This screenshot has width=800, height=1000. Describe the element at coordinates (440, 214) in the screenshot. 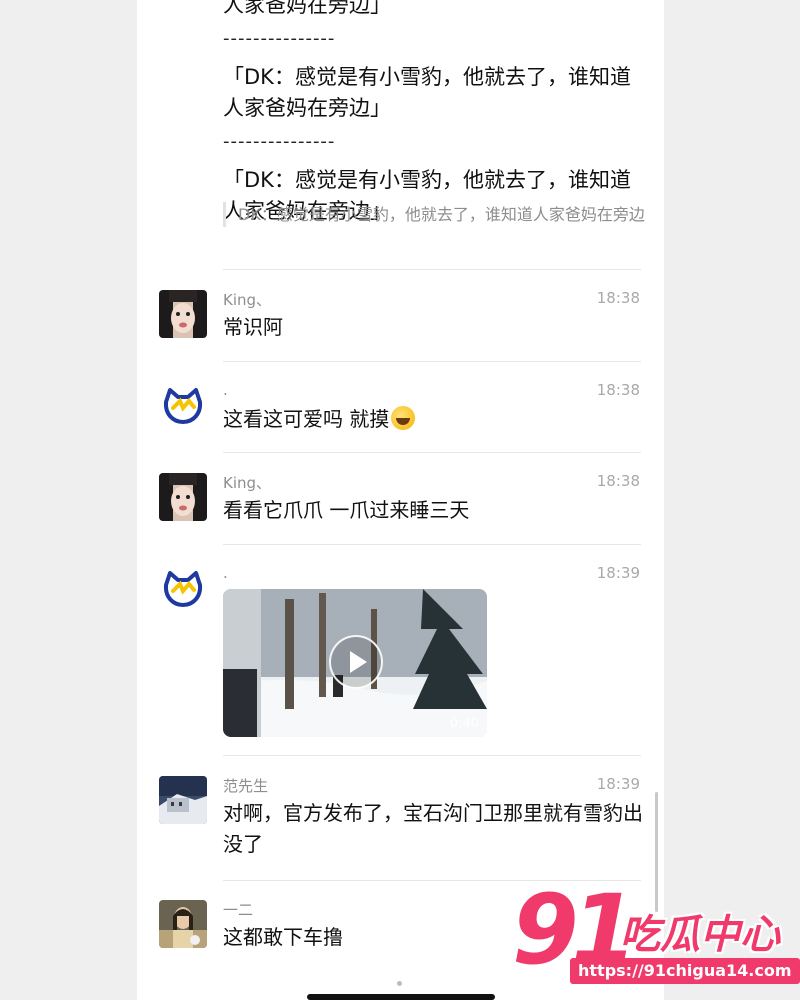

I see `quoted-reference: DK：感觉是有小雪豹，他就去了，谁知道人家爸妈在旁边` at that location.